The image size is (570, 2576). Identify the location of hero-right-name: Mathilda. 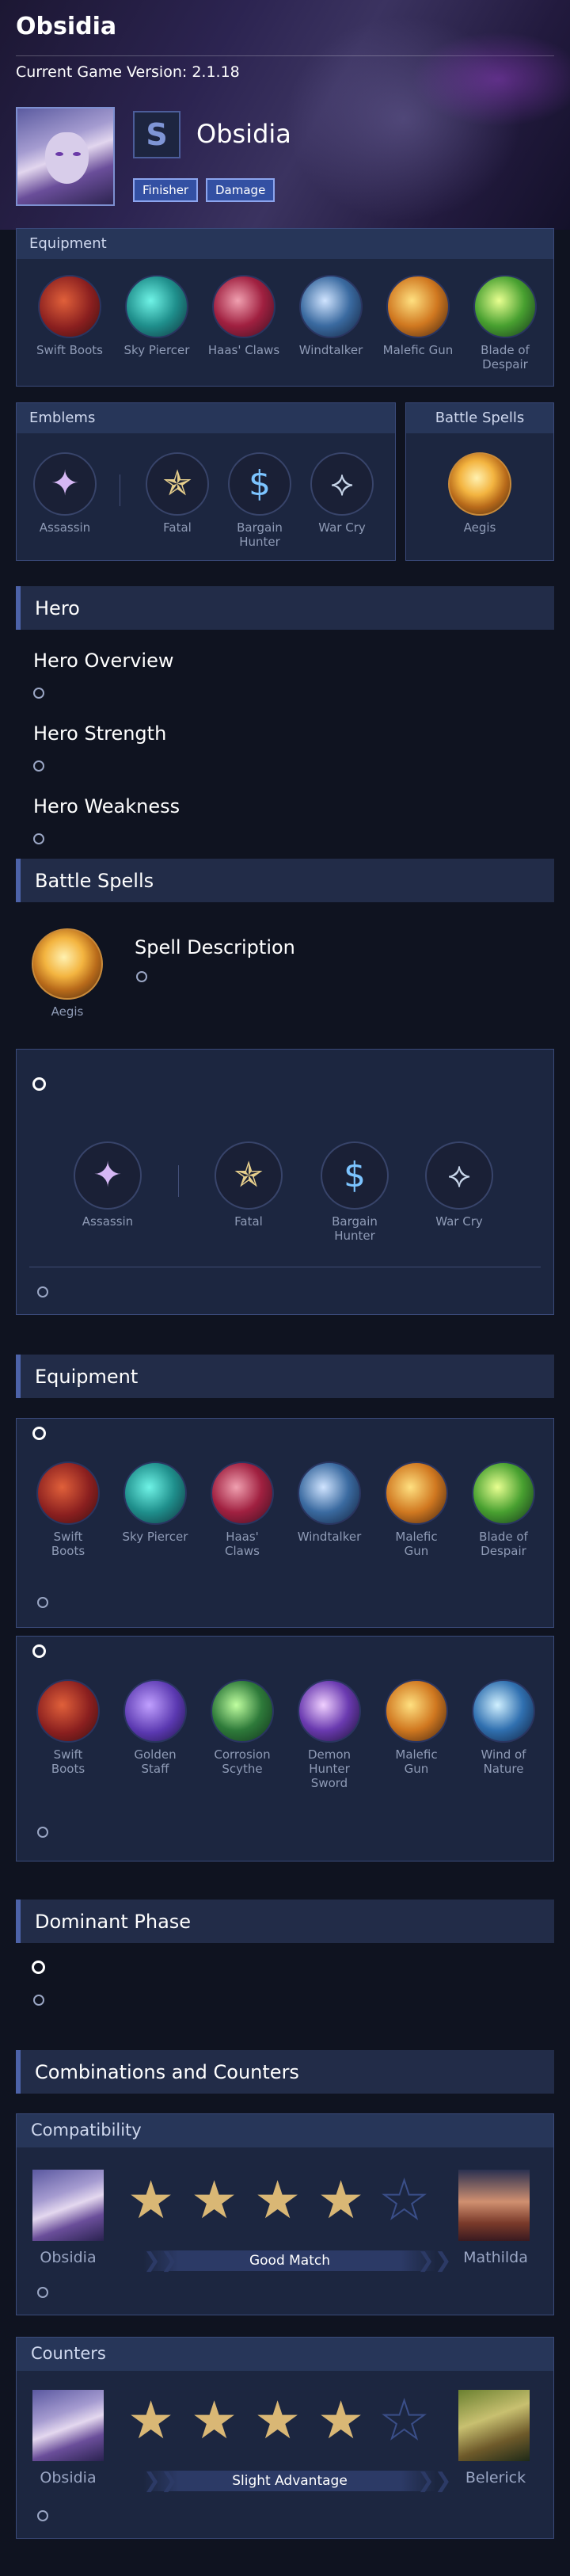
(495, 2257).